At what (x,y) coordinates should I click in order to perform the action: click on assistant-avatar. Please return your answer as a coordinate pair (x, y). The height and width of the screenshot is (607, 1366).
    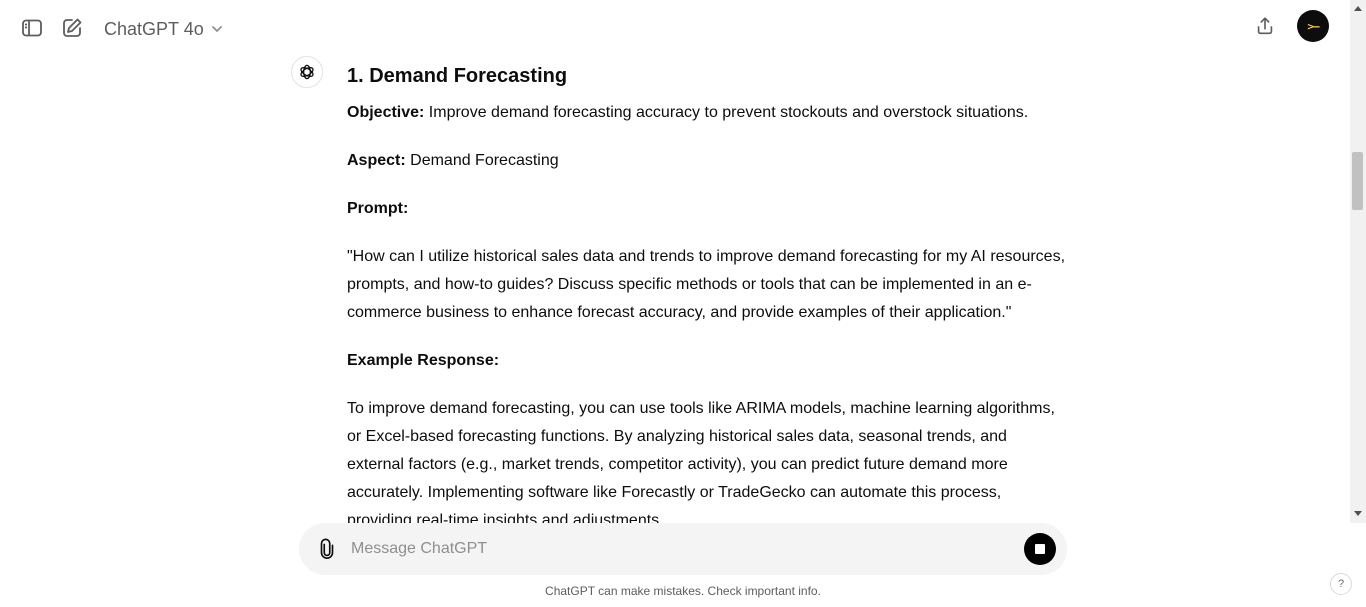
    Looking at the image, I should click on (307, 72).